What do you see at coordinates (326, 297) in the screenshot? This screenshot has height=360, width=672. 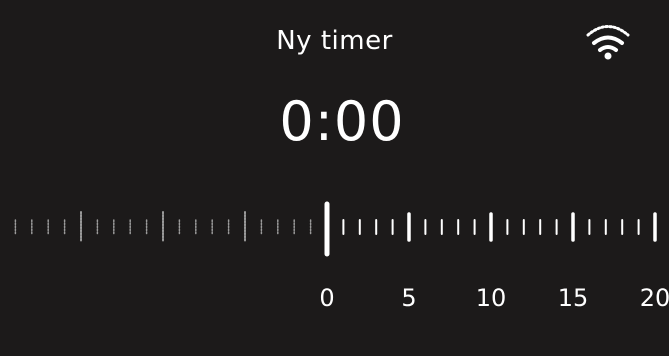 I see `ruler-label: 0` at bounding box center [326, 297].